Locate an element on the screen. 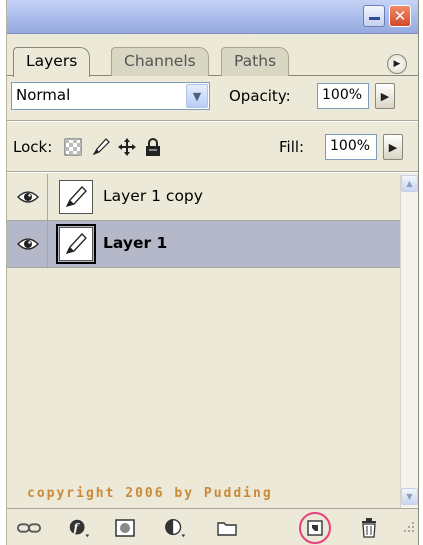  opacity-label: Opacity: is located at coordinates (260, 96).